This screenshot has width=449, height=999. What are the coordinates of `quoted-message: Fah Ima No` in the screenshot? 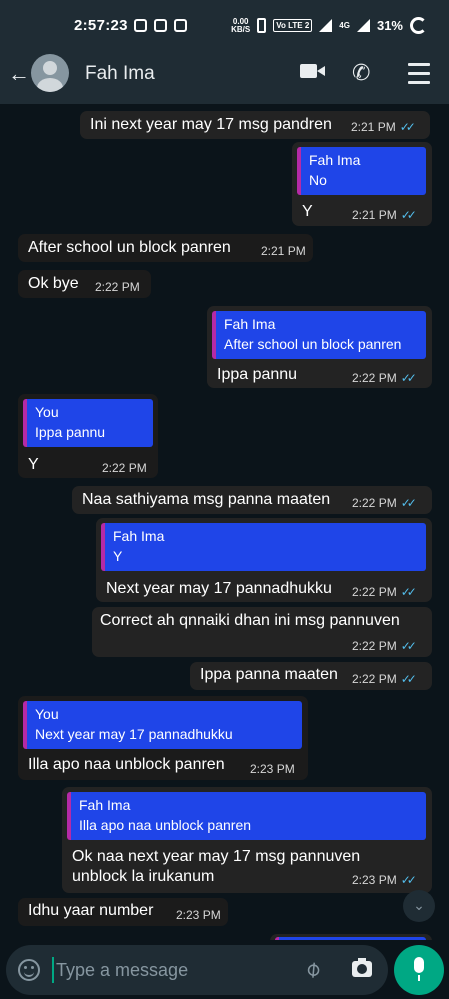 It's located at (361, 171).